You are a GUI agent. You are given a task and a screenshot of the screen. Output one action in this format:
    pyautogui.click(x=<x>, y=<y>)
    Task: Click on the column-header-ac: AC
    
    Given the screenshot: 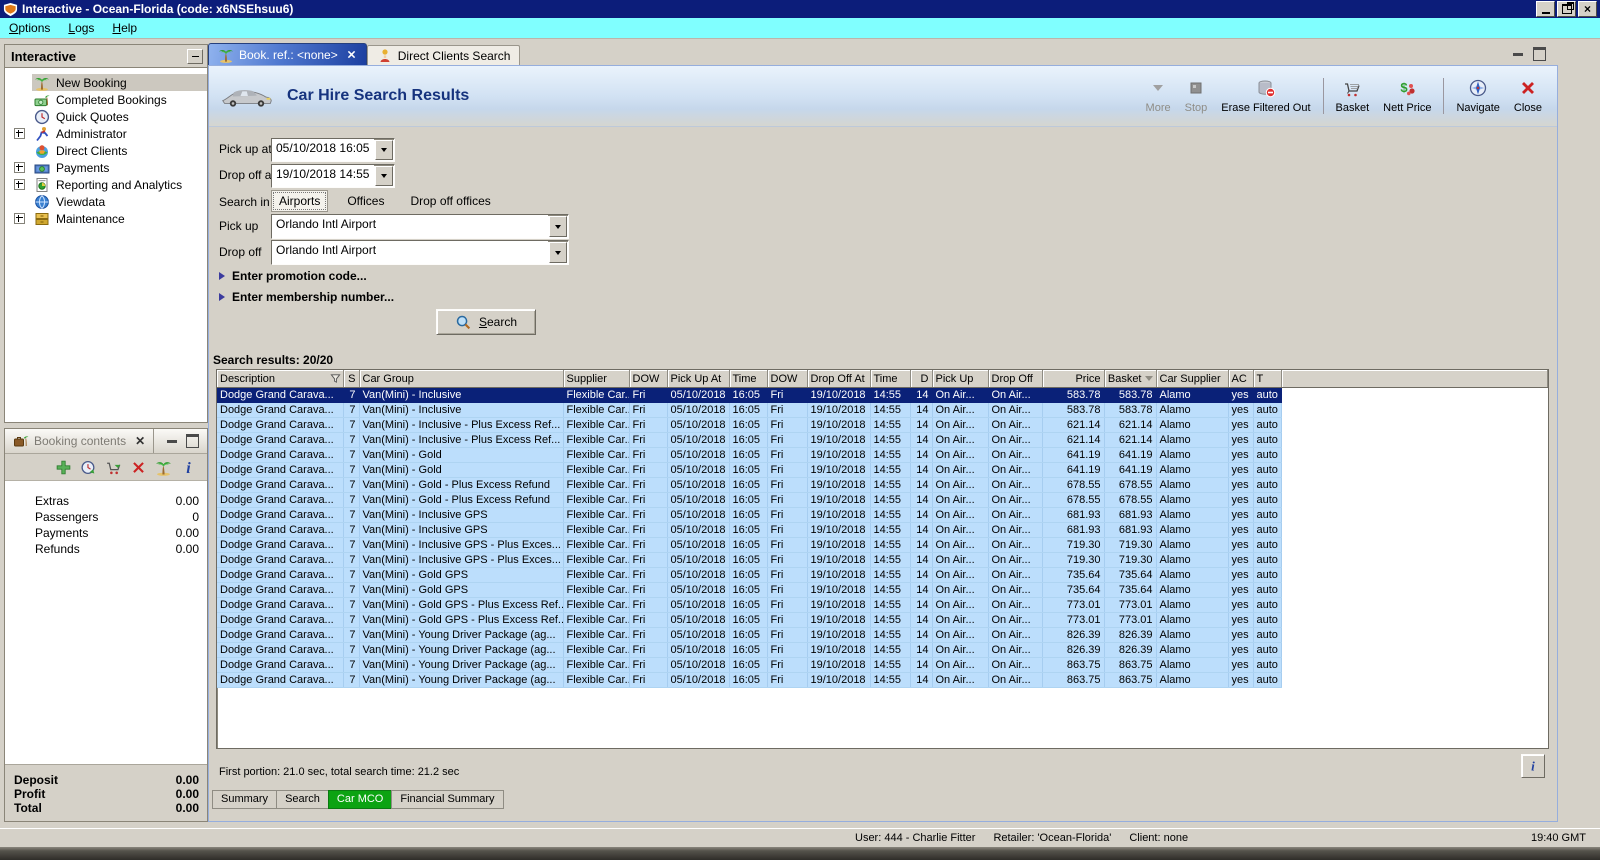 What is the action you would take?
    pyautogui.click(x=1241, y=379)
    